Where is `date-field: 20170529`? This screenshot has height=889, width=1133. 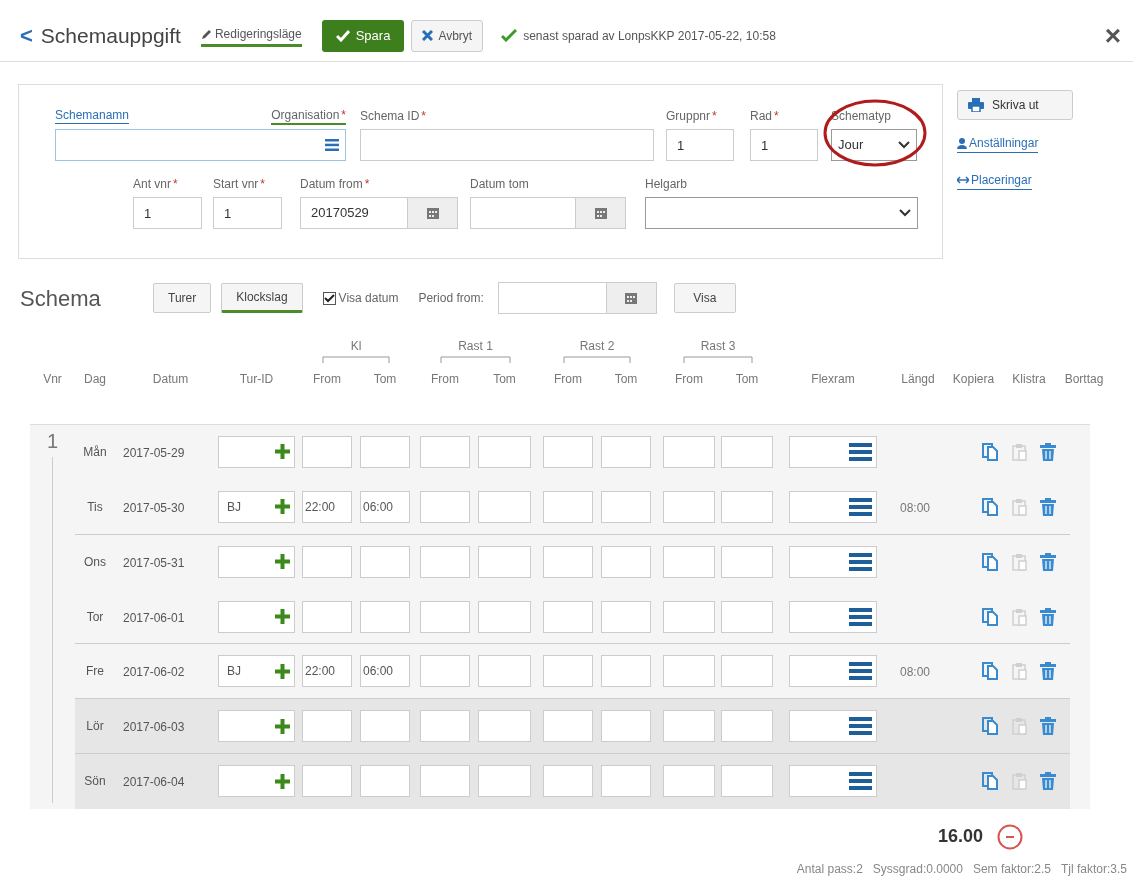 date-field: 20170529 is located at coordinates (379, 213).